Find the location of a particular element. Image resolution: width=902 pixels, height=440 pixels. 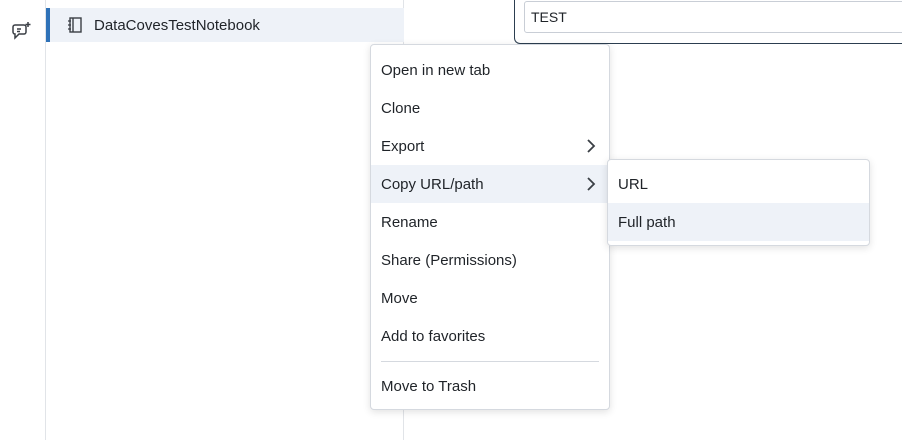

menu-item-label: Clone is located at coordinates (401, 108).